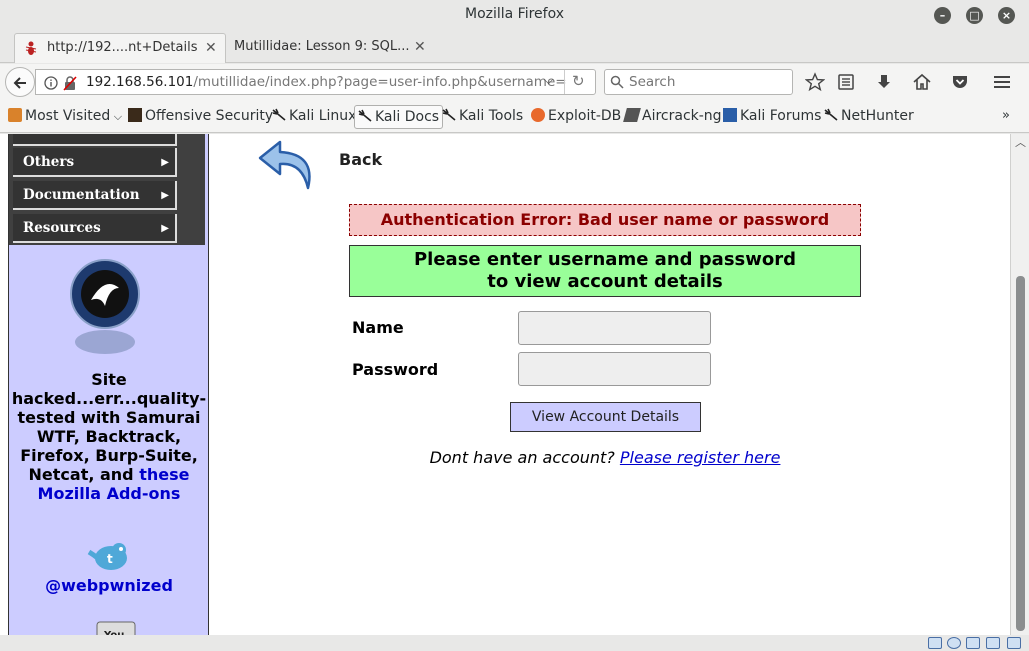  Describe the element at coordinates (614, 369) in the screenshot. I see `password-input` at that location.